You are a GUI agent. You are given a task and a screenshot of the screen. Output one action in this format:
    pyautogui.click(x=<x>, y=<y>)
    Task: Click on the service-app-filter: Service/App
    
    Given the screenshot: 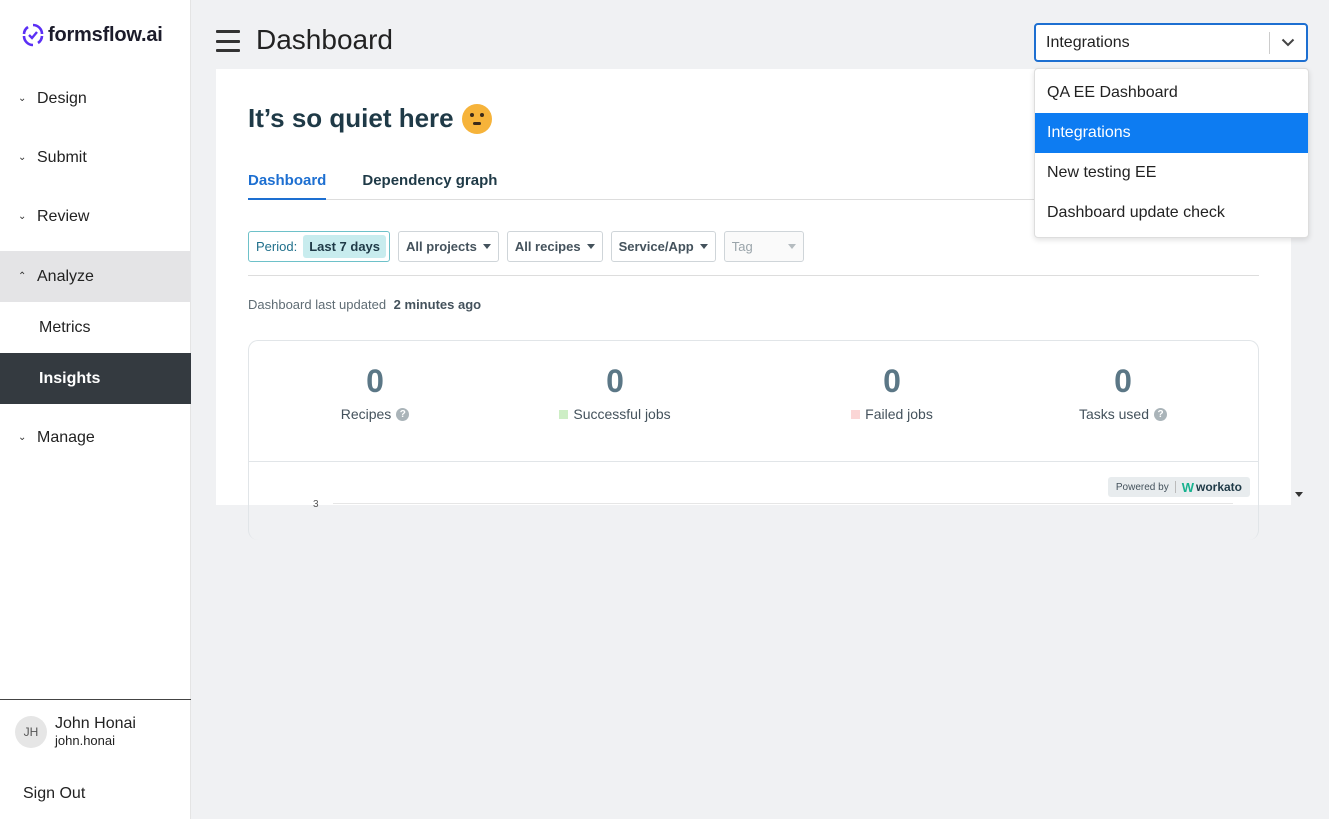 What is the action you would take?
    pyautogui.click(x=663, y=246)
    